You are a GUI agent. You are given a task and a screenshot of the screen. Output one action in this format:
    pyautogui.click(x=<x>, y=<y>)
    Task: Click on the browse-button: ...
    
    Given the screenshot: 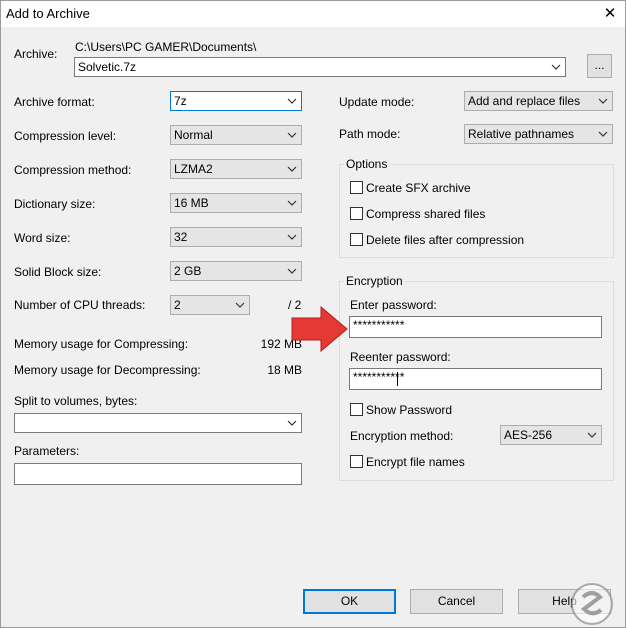 What is the action you would take?
    pyautogui.click(x=599, y=66)
    